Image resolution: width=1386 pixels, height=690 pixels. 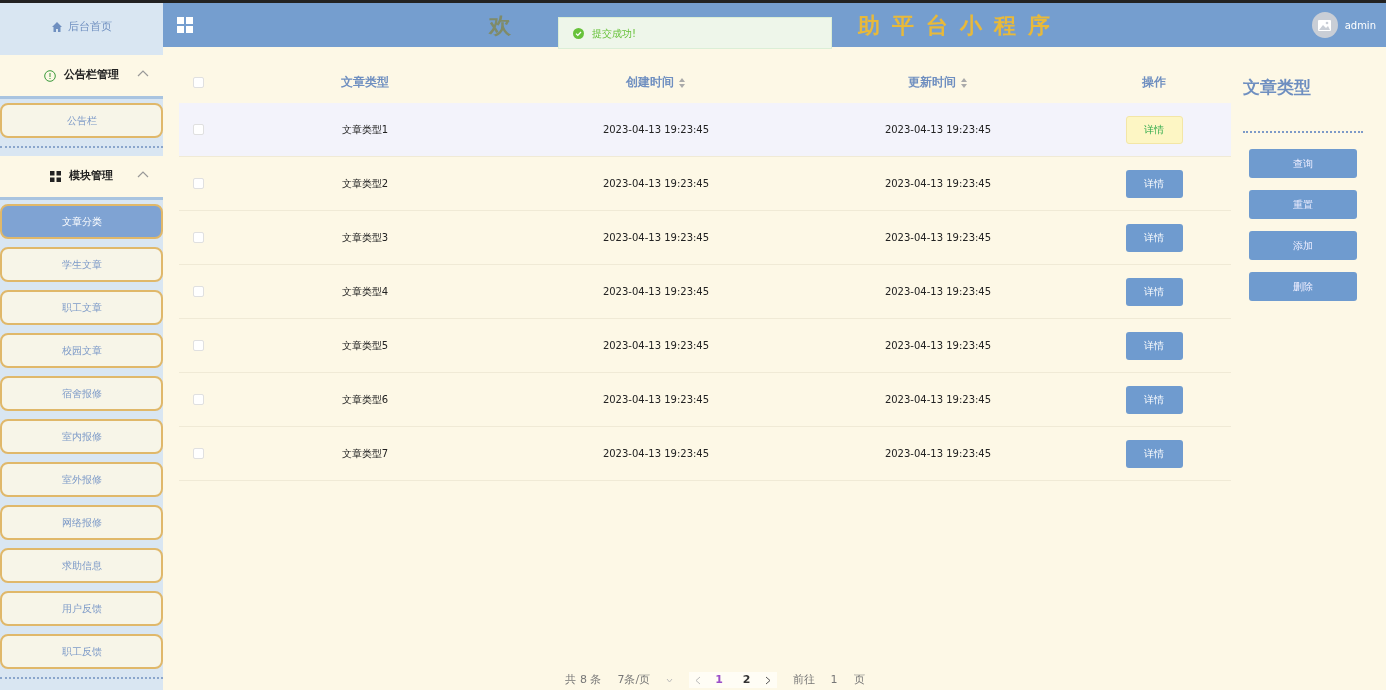 I want to click on menu-grid-icon, so click(x=185, y=25).